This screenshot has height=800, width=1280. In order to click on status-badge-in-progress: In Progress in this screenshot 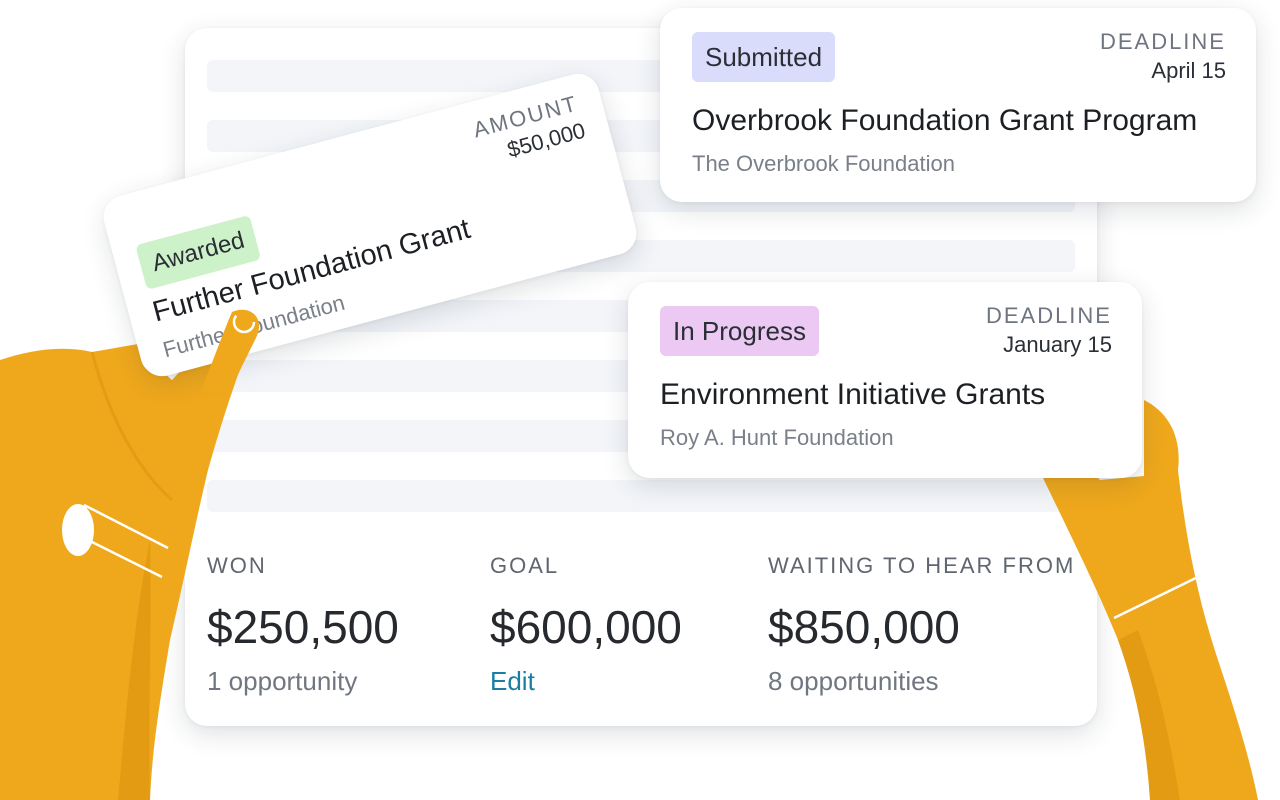, I will do `click(739, 331)`.